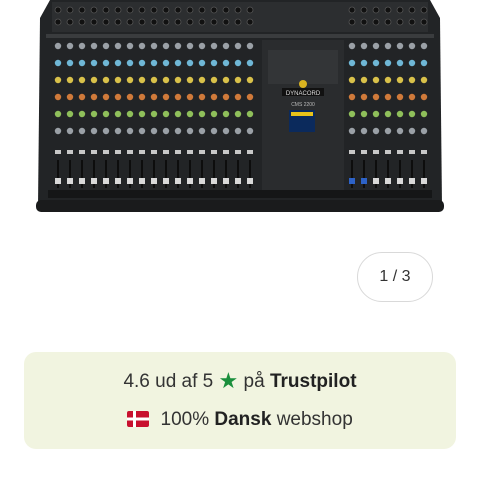 This screenshot has height=480, width=480. Describe the element at coordinates (395, 277) in the screenshot. I see `gallery-counter: 1 / 3` at that location.